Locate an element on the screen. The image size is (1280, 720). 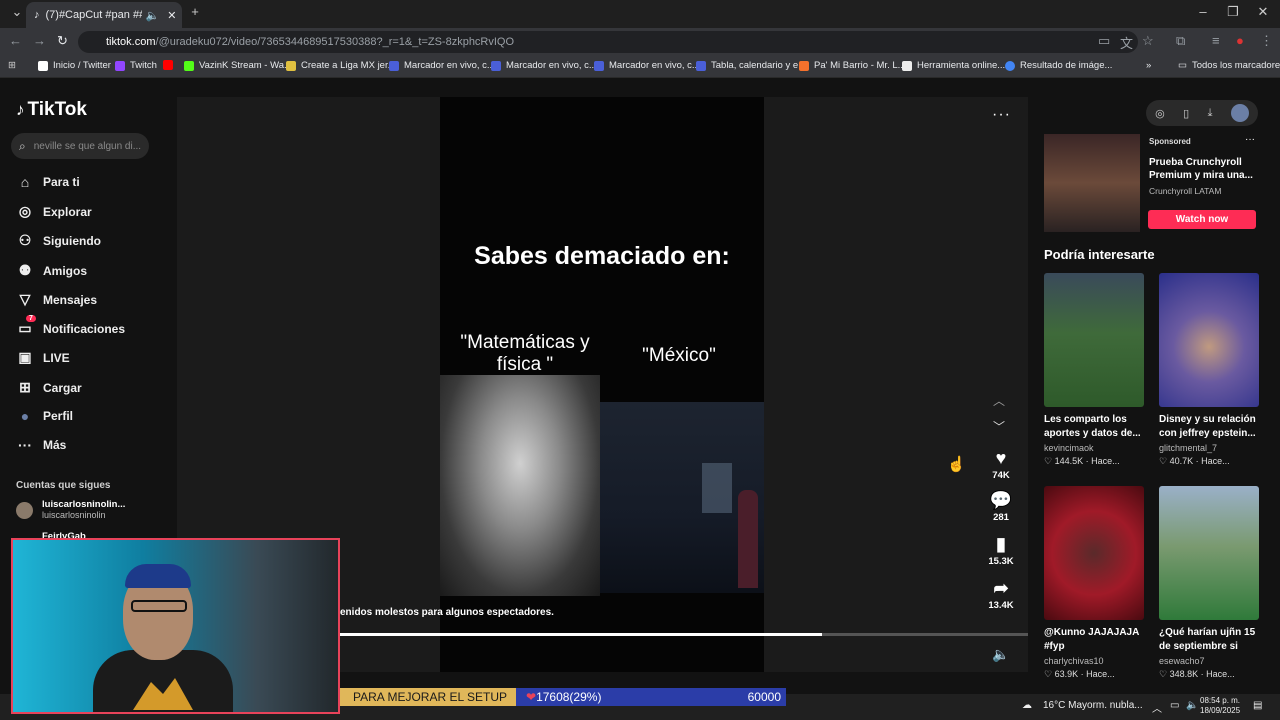
bookmark-0: Inicio / Twitter is located at coordinates (74, 65).